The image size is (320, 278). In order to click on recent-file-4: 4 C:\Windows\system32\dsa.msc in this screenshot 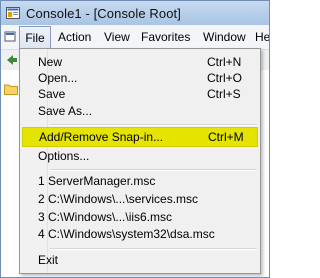, I will do `click(140, 234)`.